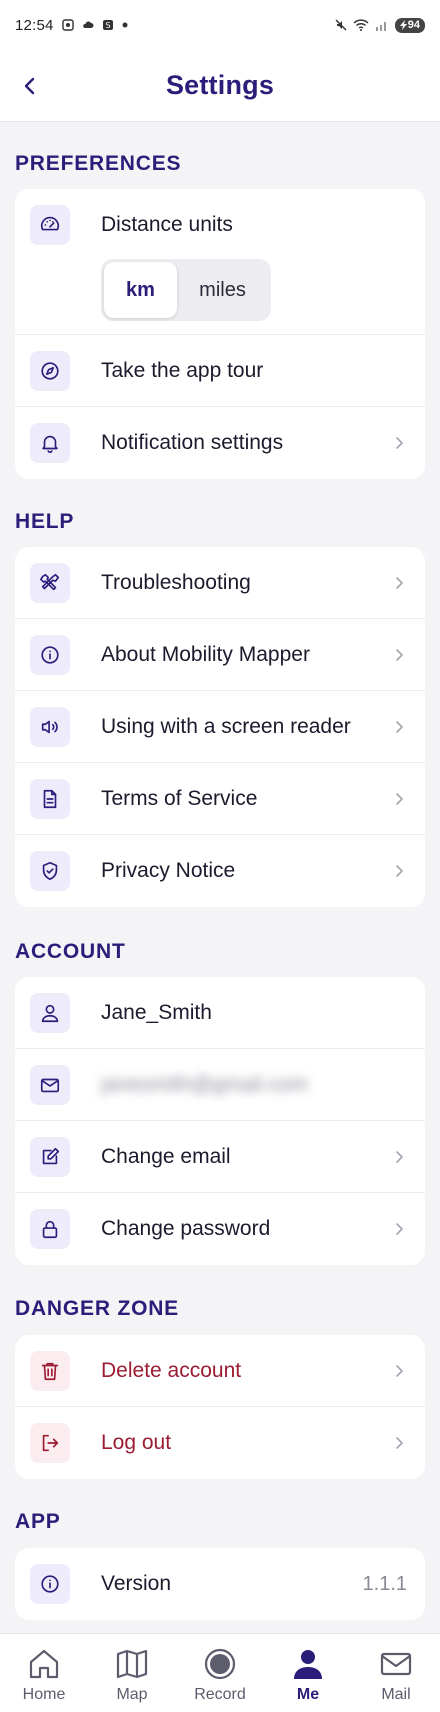 This screenshot has width=440, height=1712. Describe the element at coordinates (220, 799) in the screenshot. I see `terms-row: Terms of Service` at that location.